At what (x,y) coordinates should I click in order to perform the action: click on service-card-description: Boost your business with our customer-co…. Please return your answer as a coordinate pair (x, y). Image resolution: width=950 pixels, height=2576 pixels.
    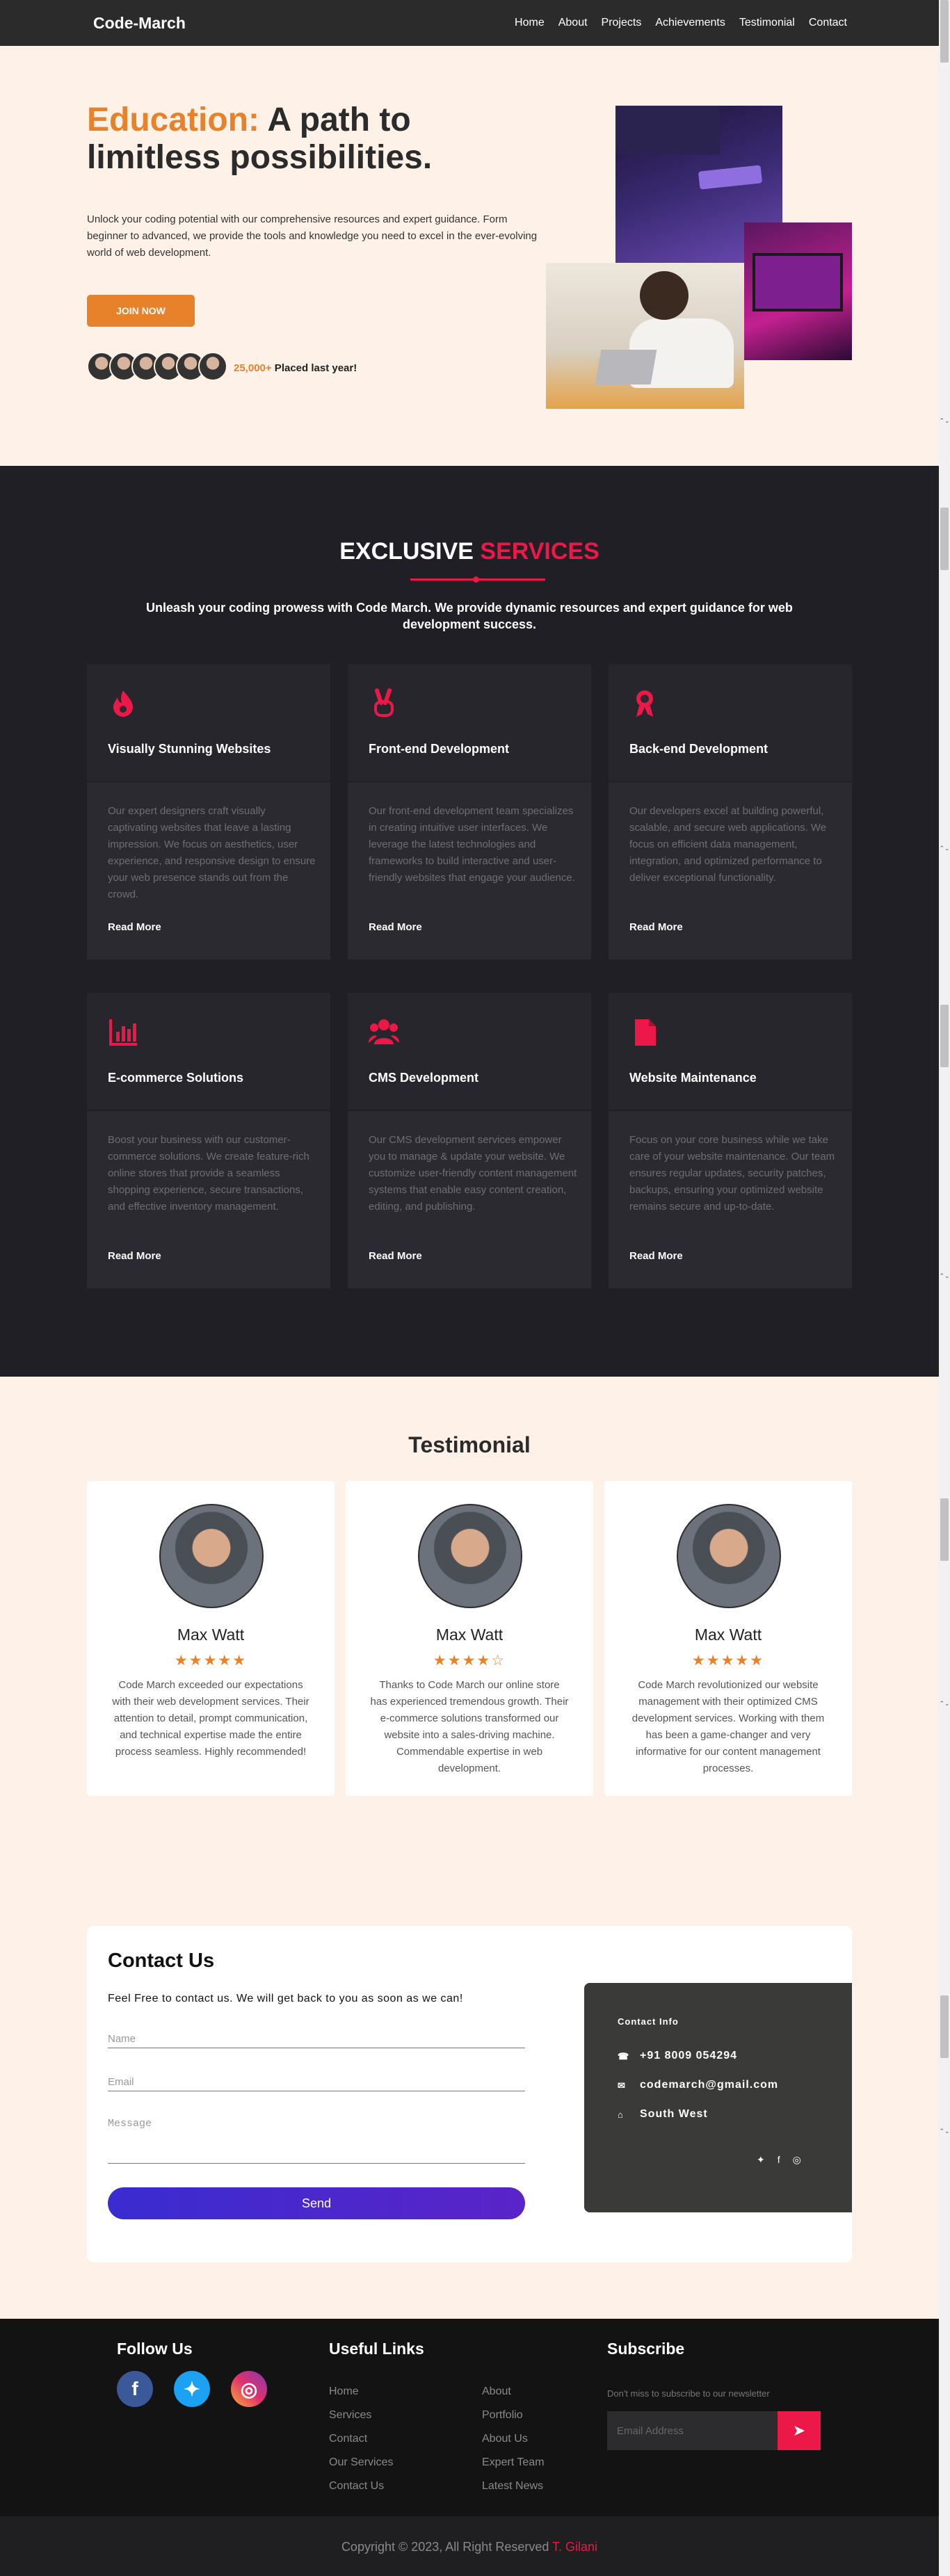
    Looking at the image, I should click on (208, 1173).